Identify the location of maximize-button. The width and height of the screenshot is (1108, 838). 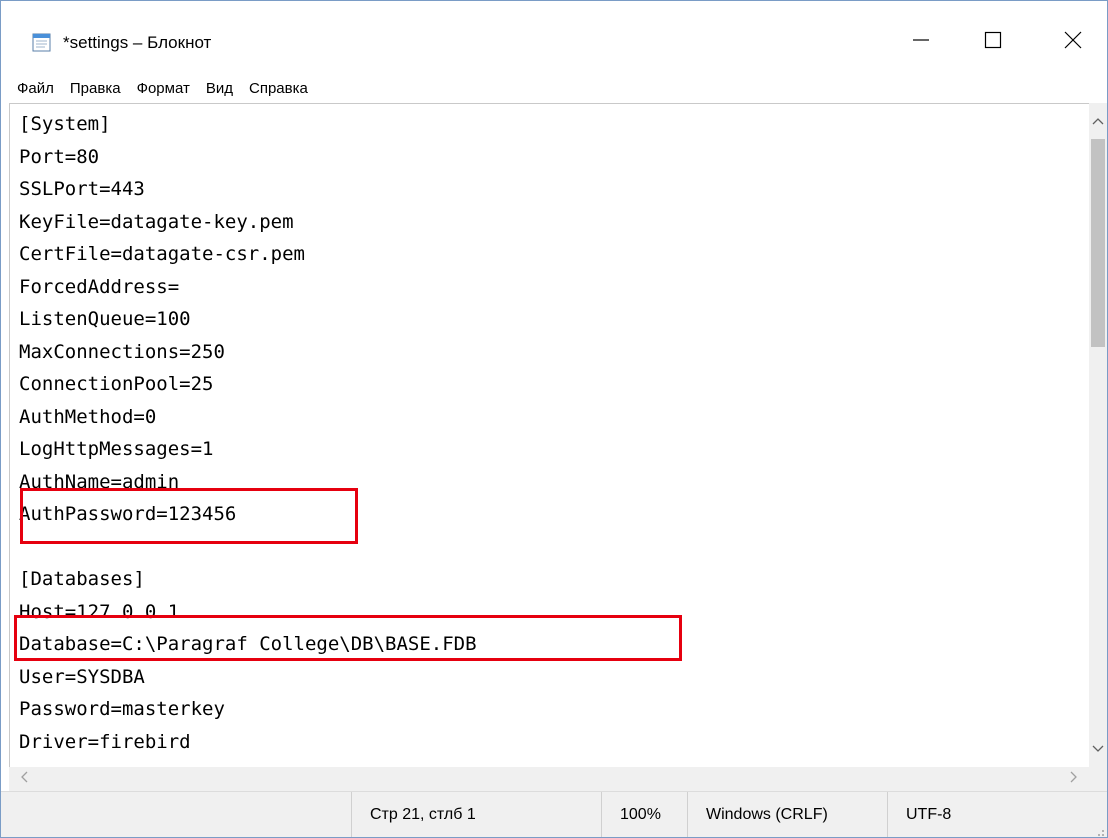
(993, 42).